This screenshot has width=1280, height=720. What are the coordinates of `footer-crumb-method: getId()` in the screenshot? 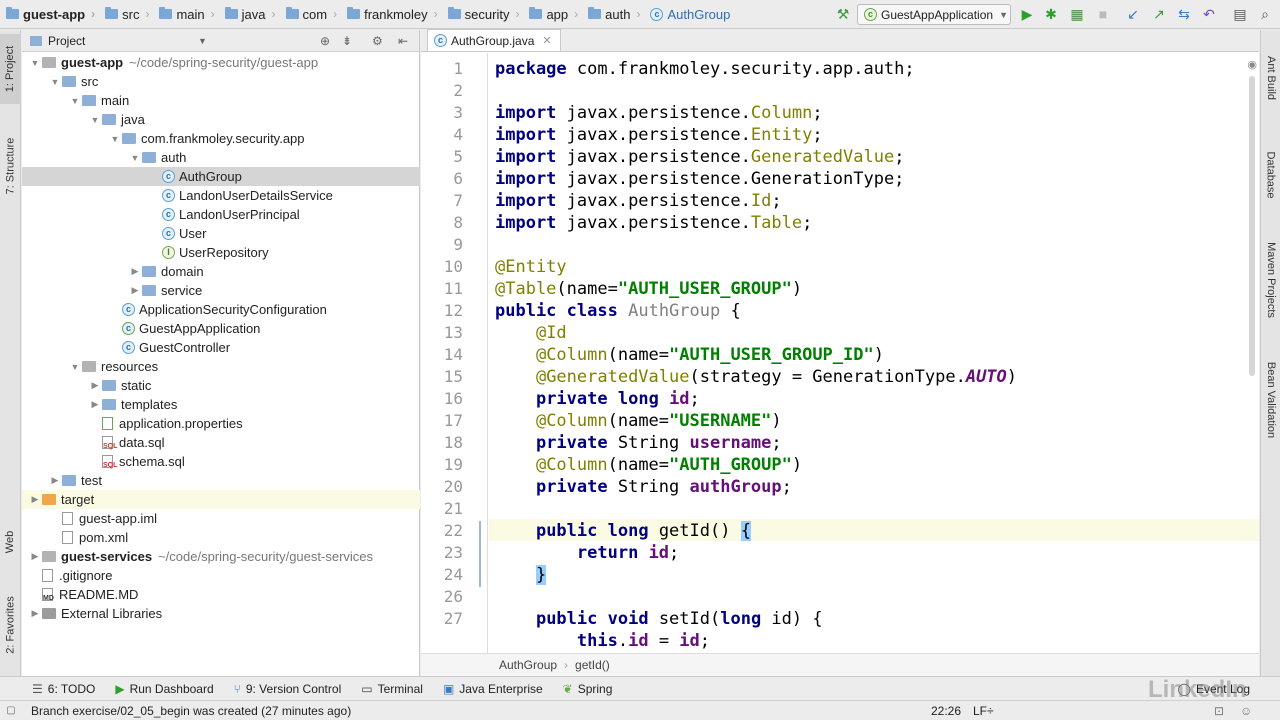 It's located at (592, 665).